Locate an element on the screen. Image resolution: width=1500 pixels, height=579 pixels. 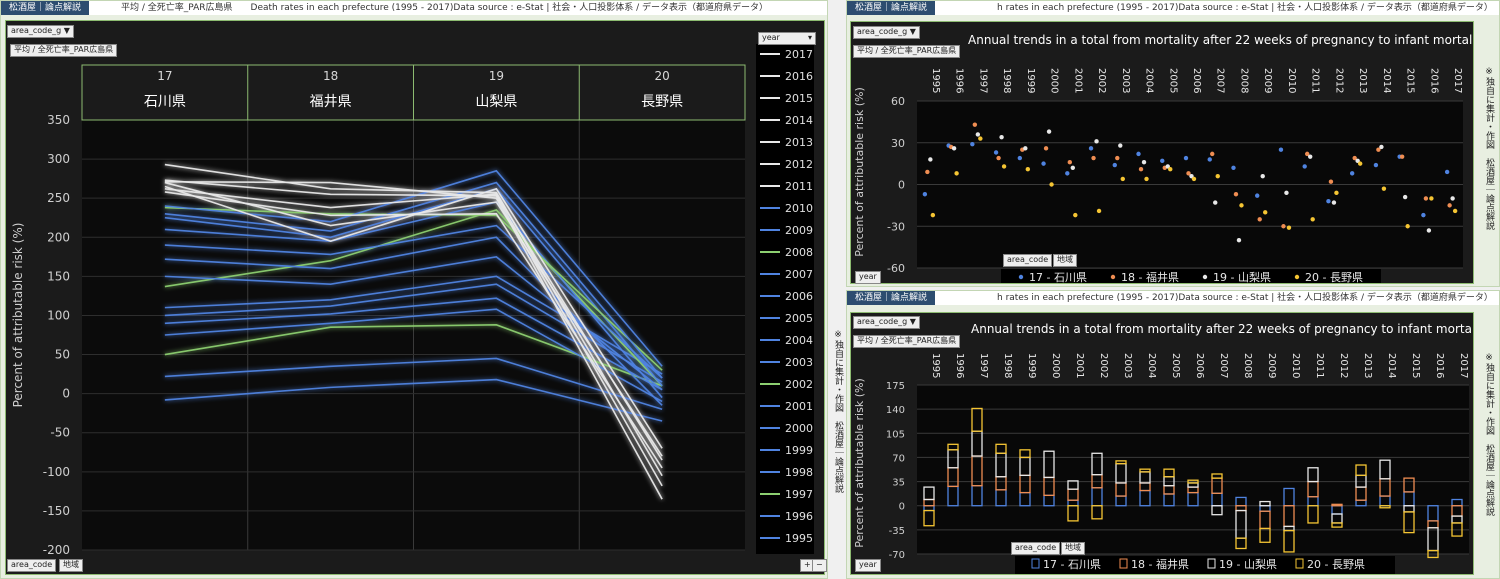
legend-label-2005: 2005 is located at coordinates (799, 318).